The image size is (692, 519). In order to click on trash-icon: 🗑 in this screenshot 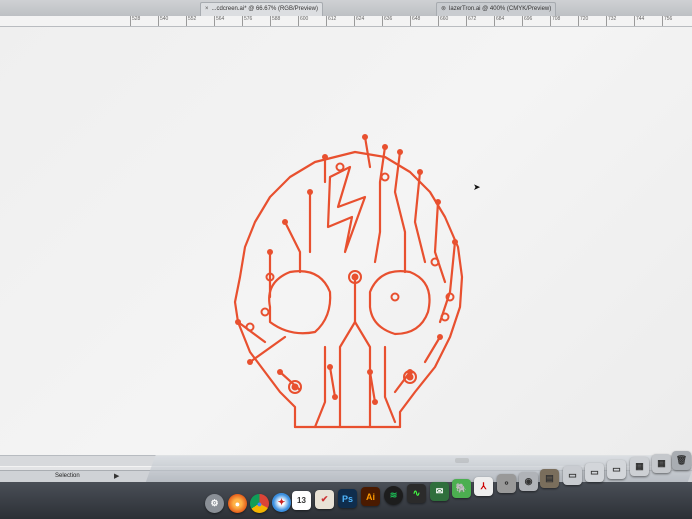, I will do `click(681, 460)`.